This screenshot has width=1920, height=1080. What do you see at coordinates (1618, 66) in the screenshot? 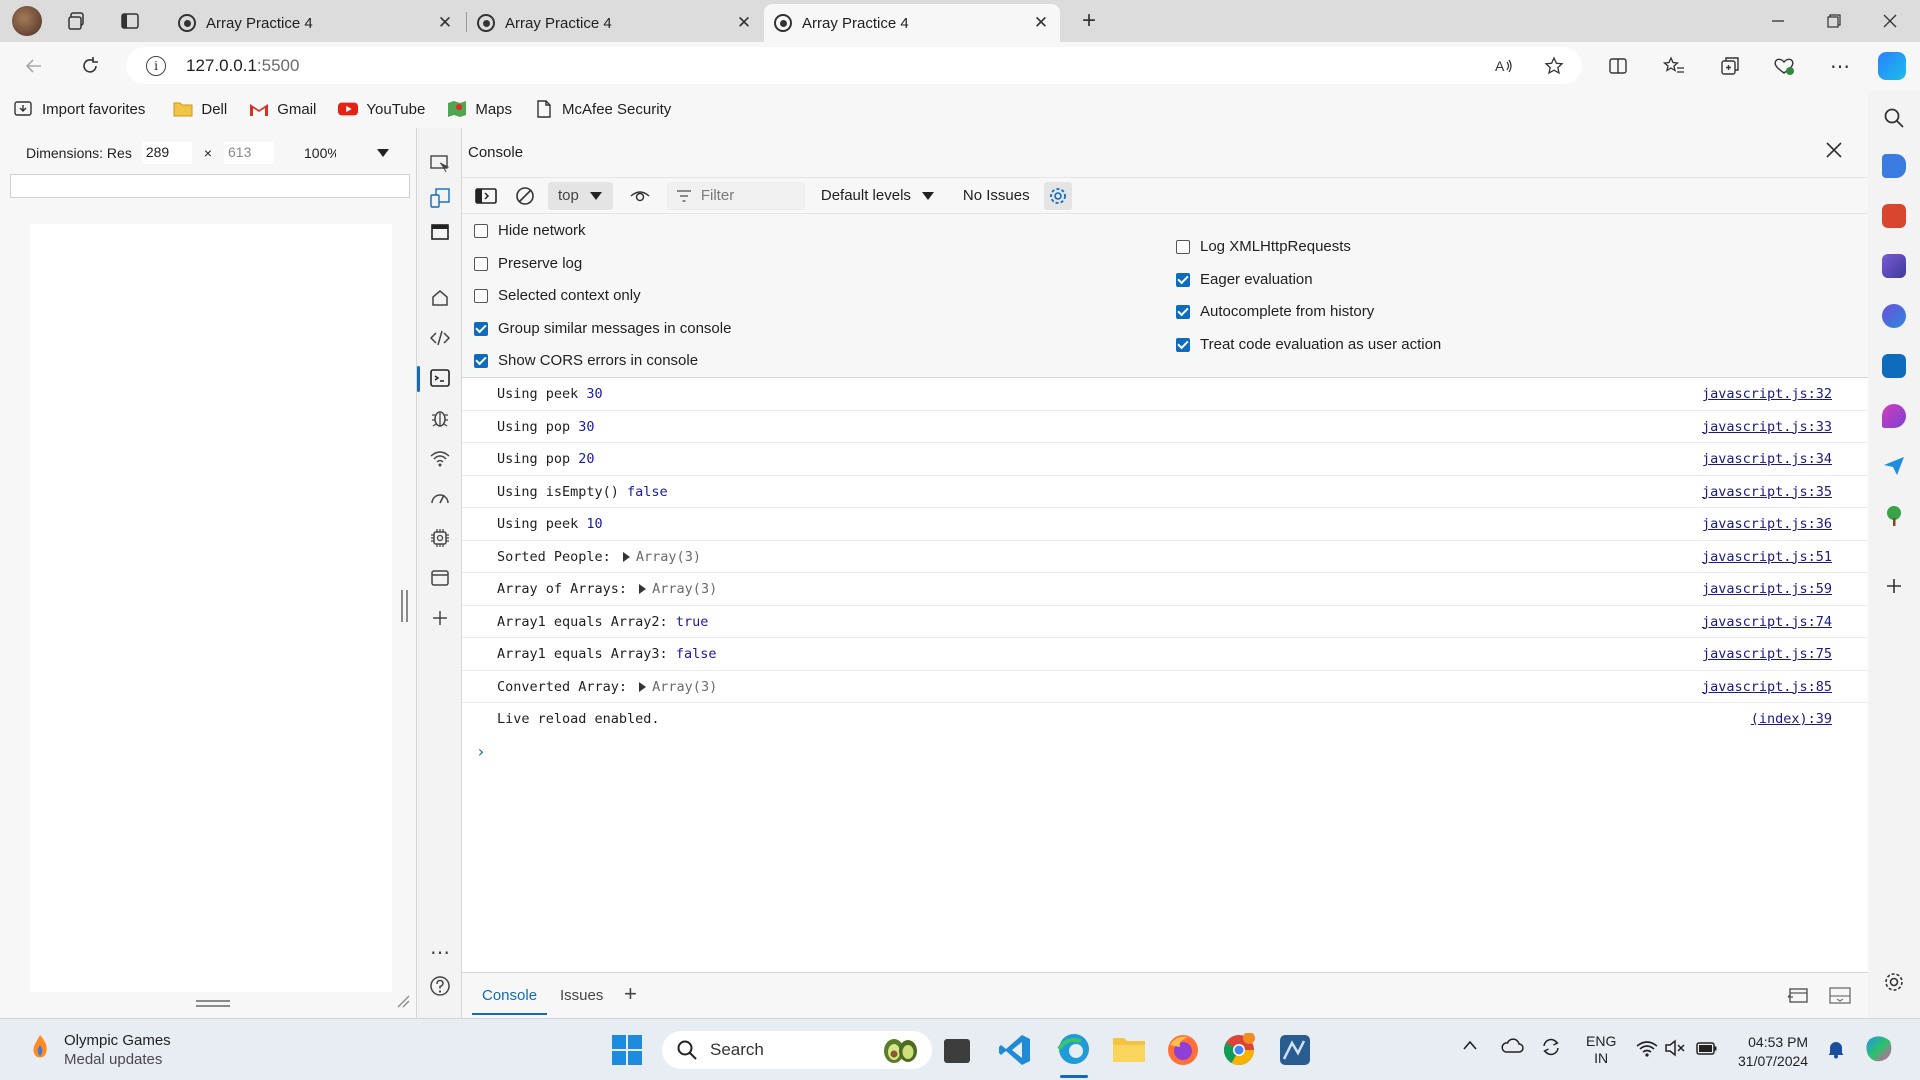
I see `split-screen-icon` at bounding box center [1618, 66].